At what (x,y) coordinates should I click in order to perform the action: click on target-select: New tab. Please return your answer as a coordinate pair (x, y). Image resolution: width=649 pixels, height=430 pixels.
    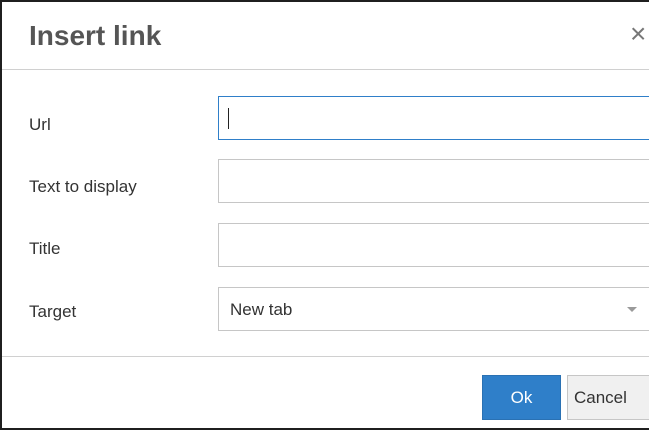
    Looking at the image, I should click on (433, 309).